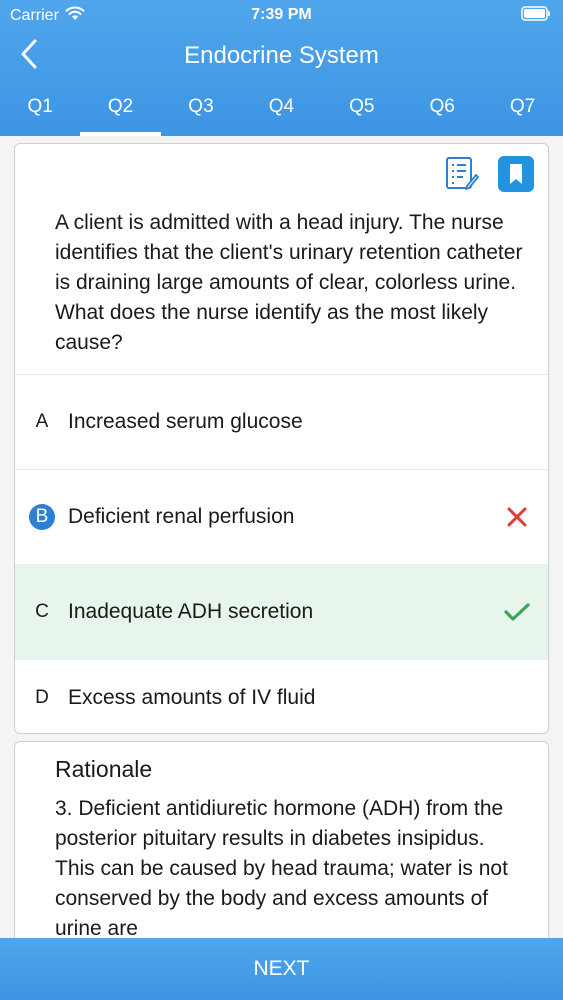 This screenshot has width=563, height=1000. What do you see at coordinates (42, 611) in the screenshot?
I see `option-letter: C` at bounding box center [42, 611].